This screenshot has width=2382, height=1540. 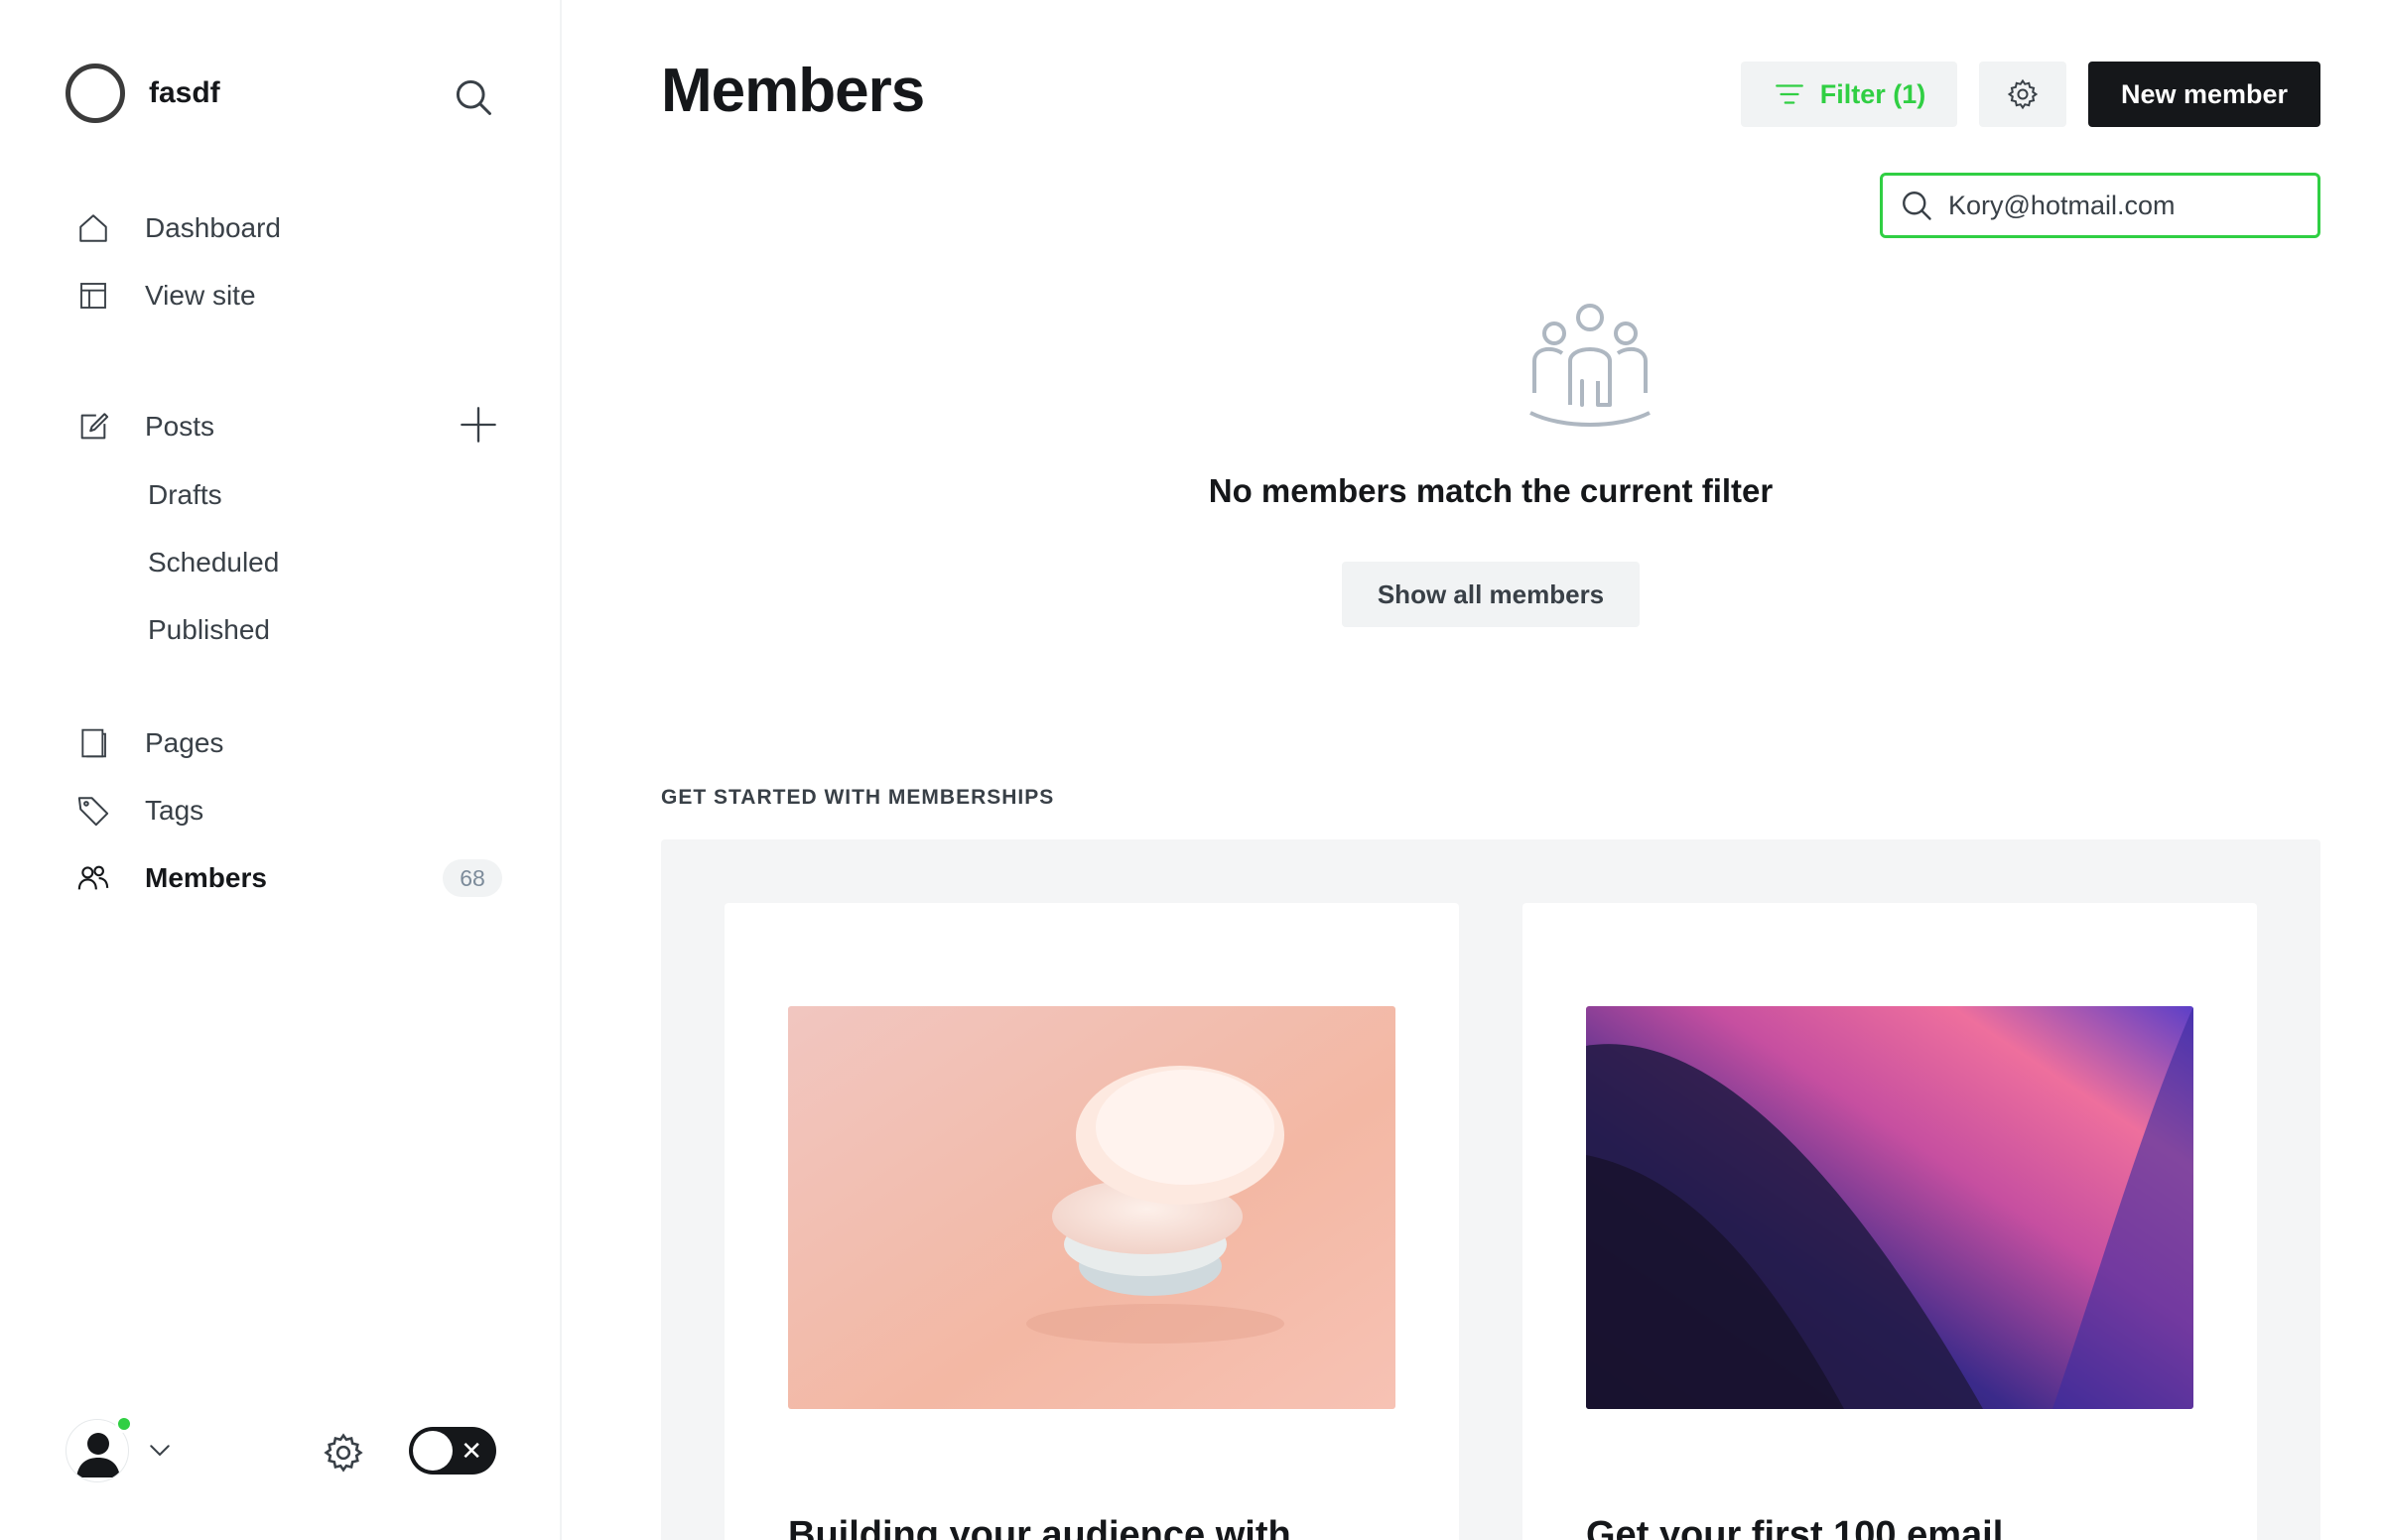 What do you see at coordinates (289, 743) in the screenshot?
I see `nav-pages: Pages` at bounding box center [289, 743].